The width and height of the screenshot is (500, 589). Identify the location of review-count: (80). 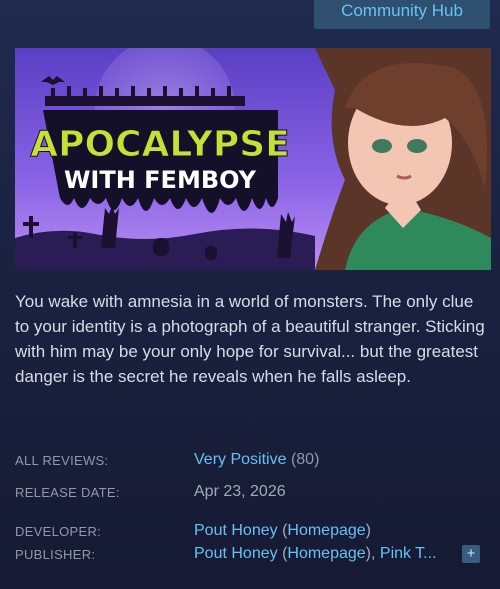
(305, 459).